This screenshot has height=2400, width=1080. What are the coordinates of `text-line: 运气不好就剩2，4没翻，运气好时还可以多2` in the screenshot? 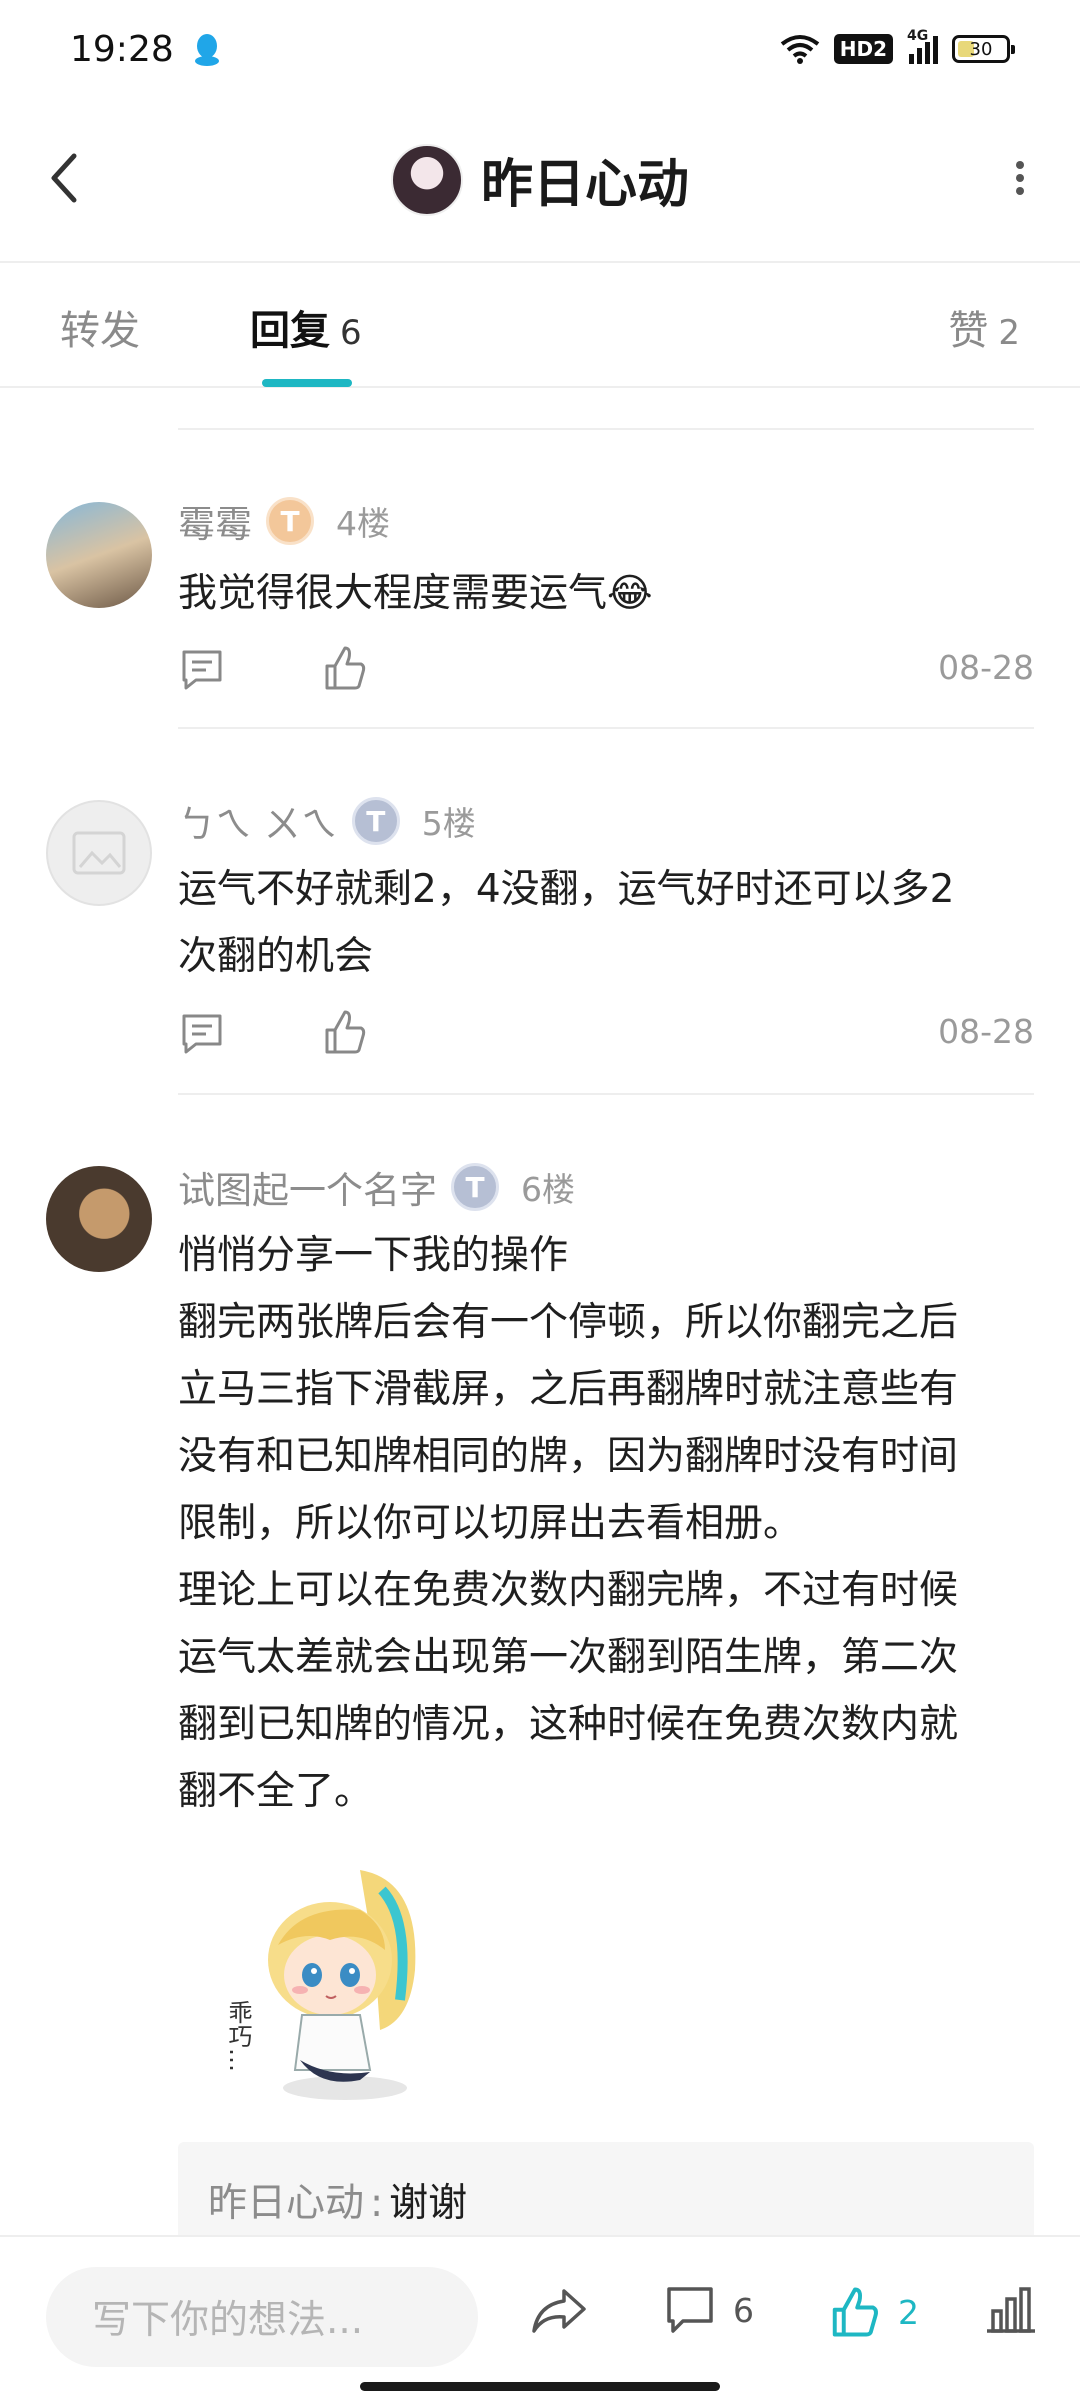 It's located at (566, 889).